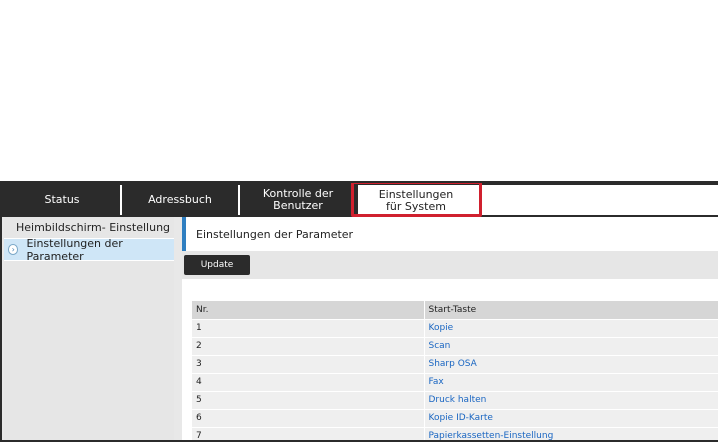 The height and width of the screenshot is (442, 718). I want to click on page-title: Einstellungen der Parameter, so click(450, 234).